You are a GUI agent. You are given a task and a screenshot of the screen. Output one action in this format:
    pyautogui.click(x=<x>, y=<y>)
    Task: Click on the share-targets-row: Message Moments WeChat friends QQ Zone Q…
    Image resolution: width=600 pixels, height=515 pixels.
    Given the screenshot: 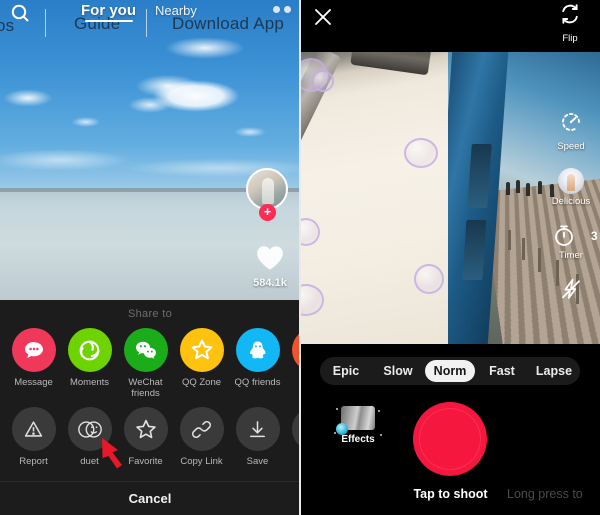 What is the action you would take?
    pyautogui.click(x=150, y=359)
    